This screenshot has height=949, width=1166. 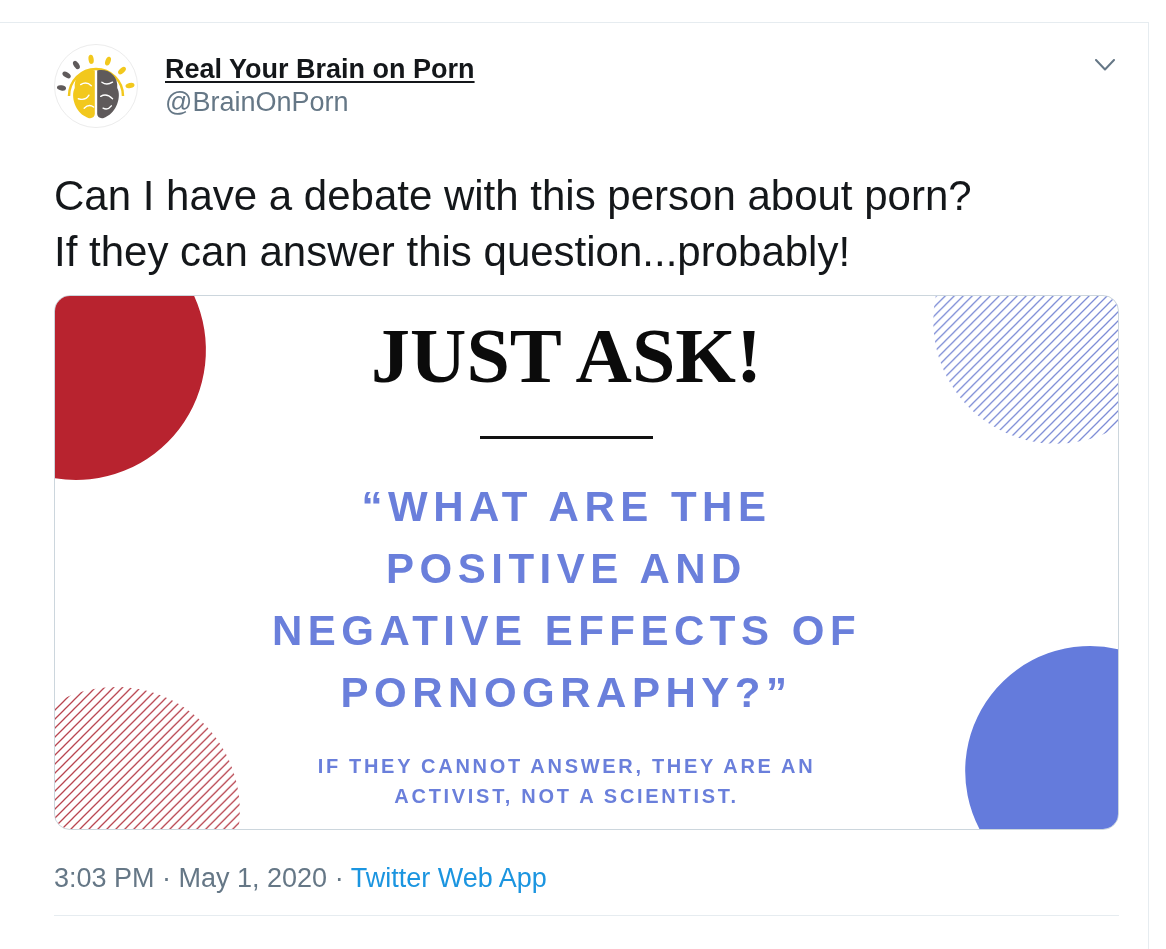 What do you see at coordinates (513, 224) in the screenshot?
I see `tweet-text: Can I have a debate with this person about porn? If they can answer this question...probably!` at bounding box center [513, 224].